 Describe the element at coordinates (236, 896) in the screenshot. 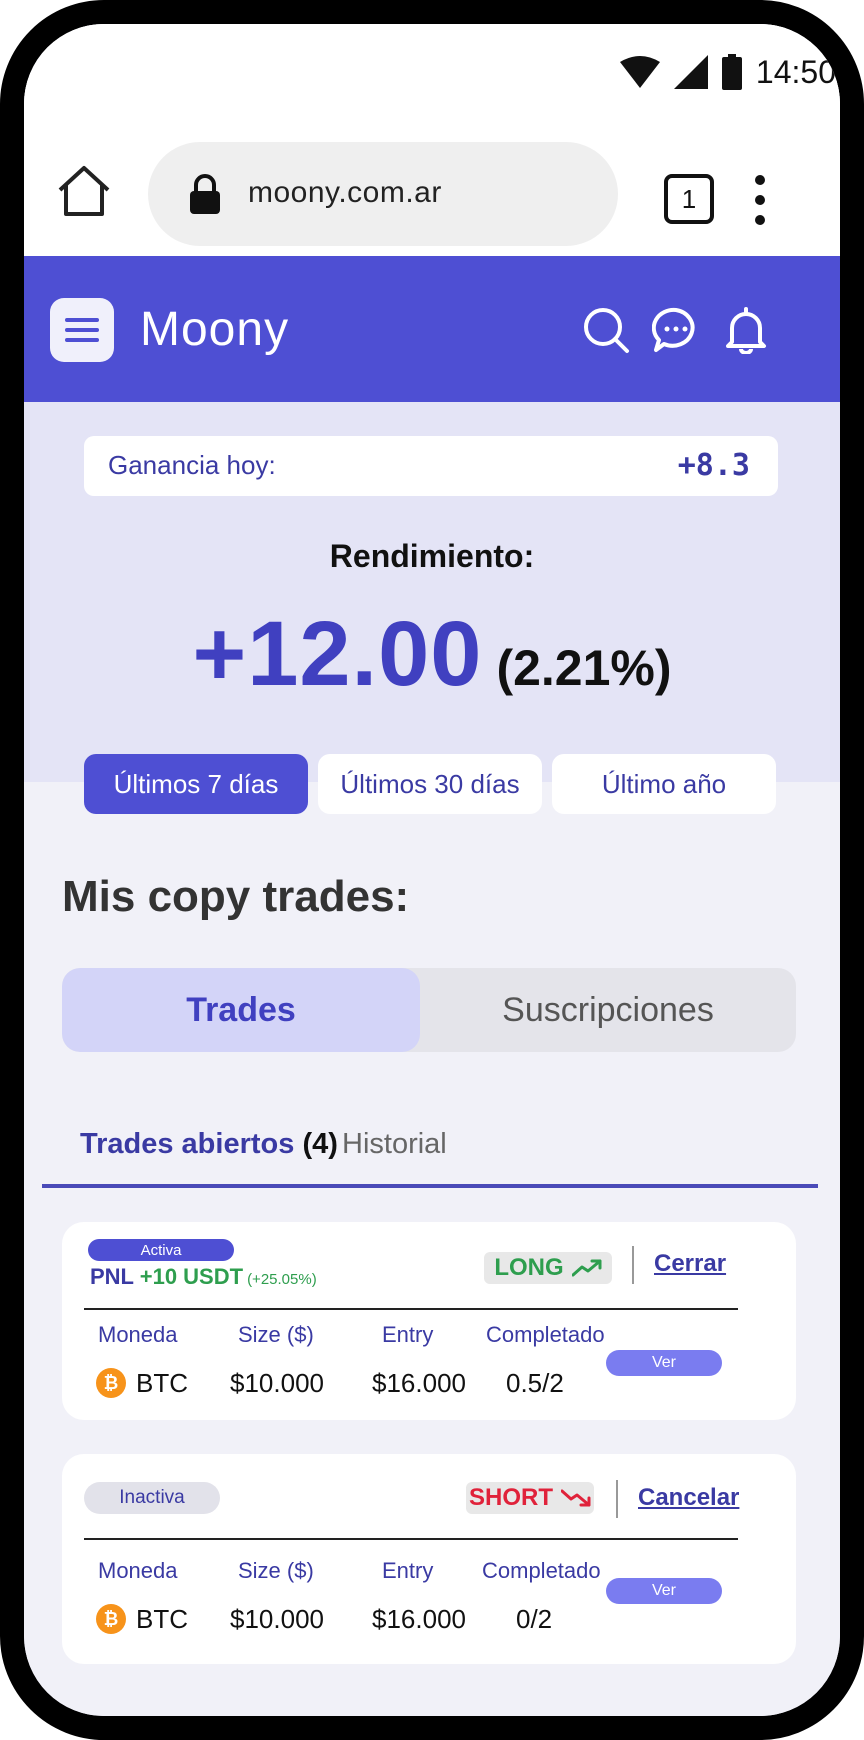

I see `section-title: Mis copy trades:` at that location.